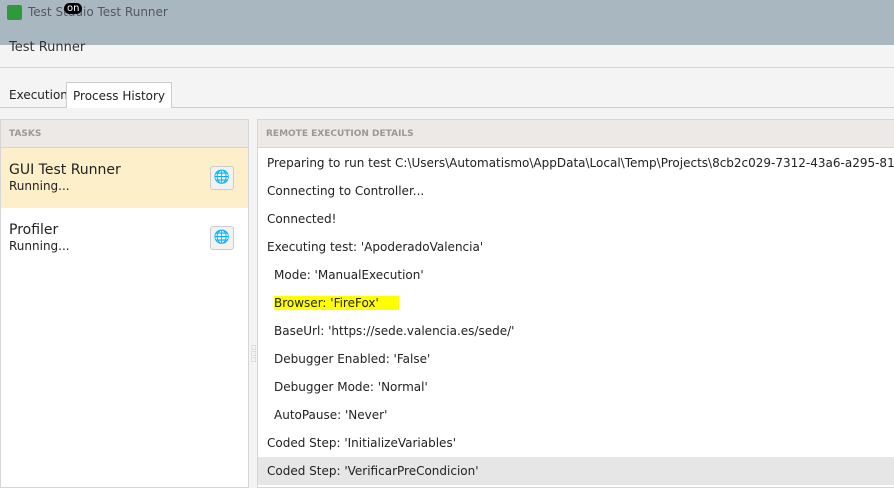 The height and width of the screenshot is (488, 894). I want to click on overlay-badge: on, so click(73, 8).